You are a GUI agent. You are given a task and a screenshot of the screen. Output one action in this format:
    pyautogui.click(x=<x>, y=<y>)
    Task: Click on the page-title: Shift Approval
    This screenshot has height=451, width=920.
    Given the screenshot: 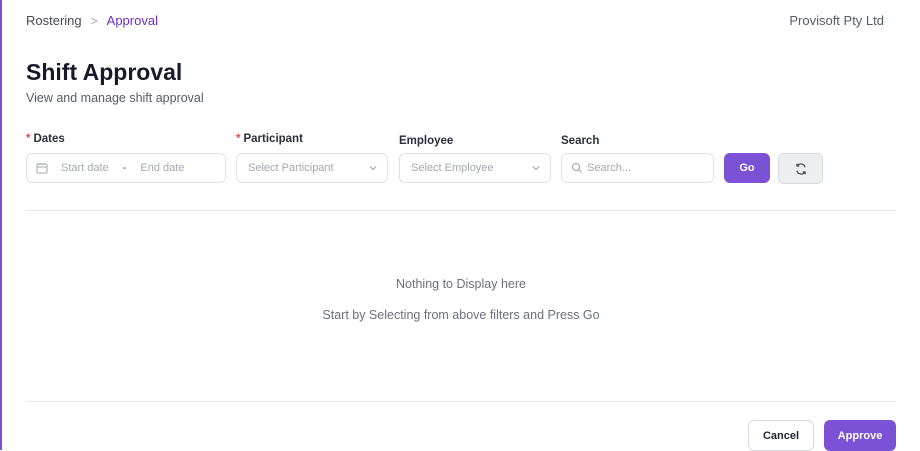 What is the action you would take?
    pyautogui.click(x=104, y=72)
    